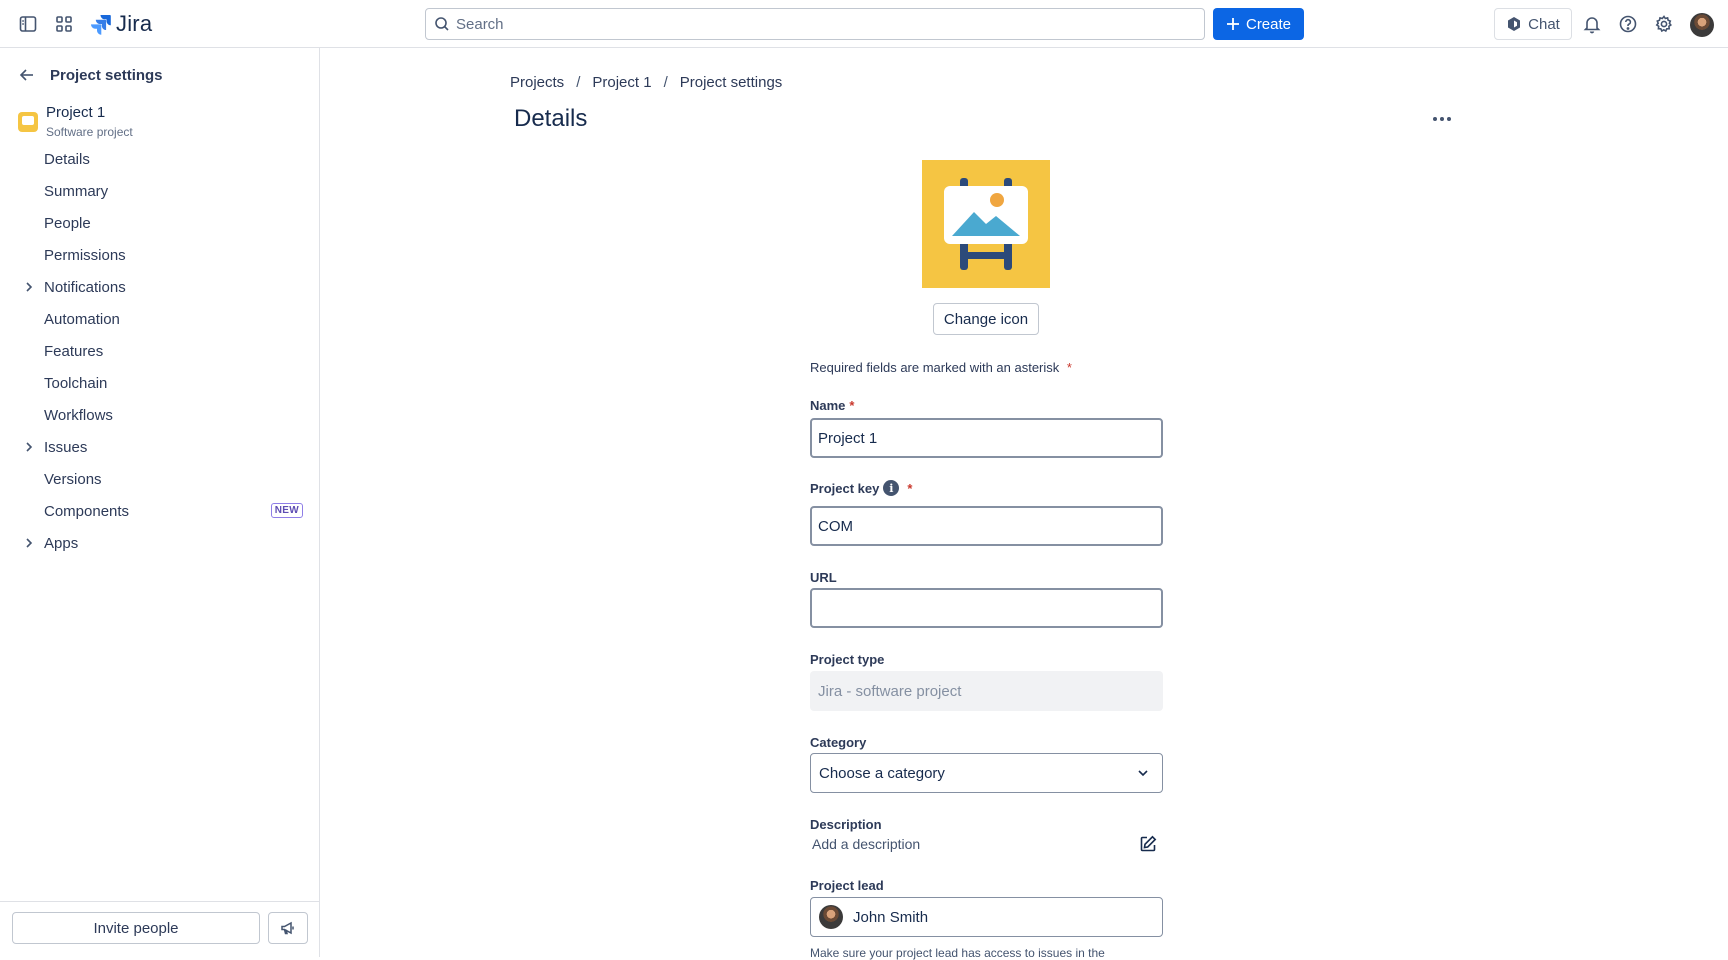  Describe the element at coordinates (85, 255) in the screenshot. I see `sidebar-item-label: Permissions` at that location.